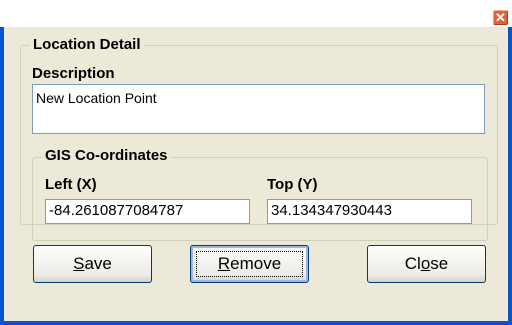  I want to click on focus-rect, so click(249, 264).